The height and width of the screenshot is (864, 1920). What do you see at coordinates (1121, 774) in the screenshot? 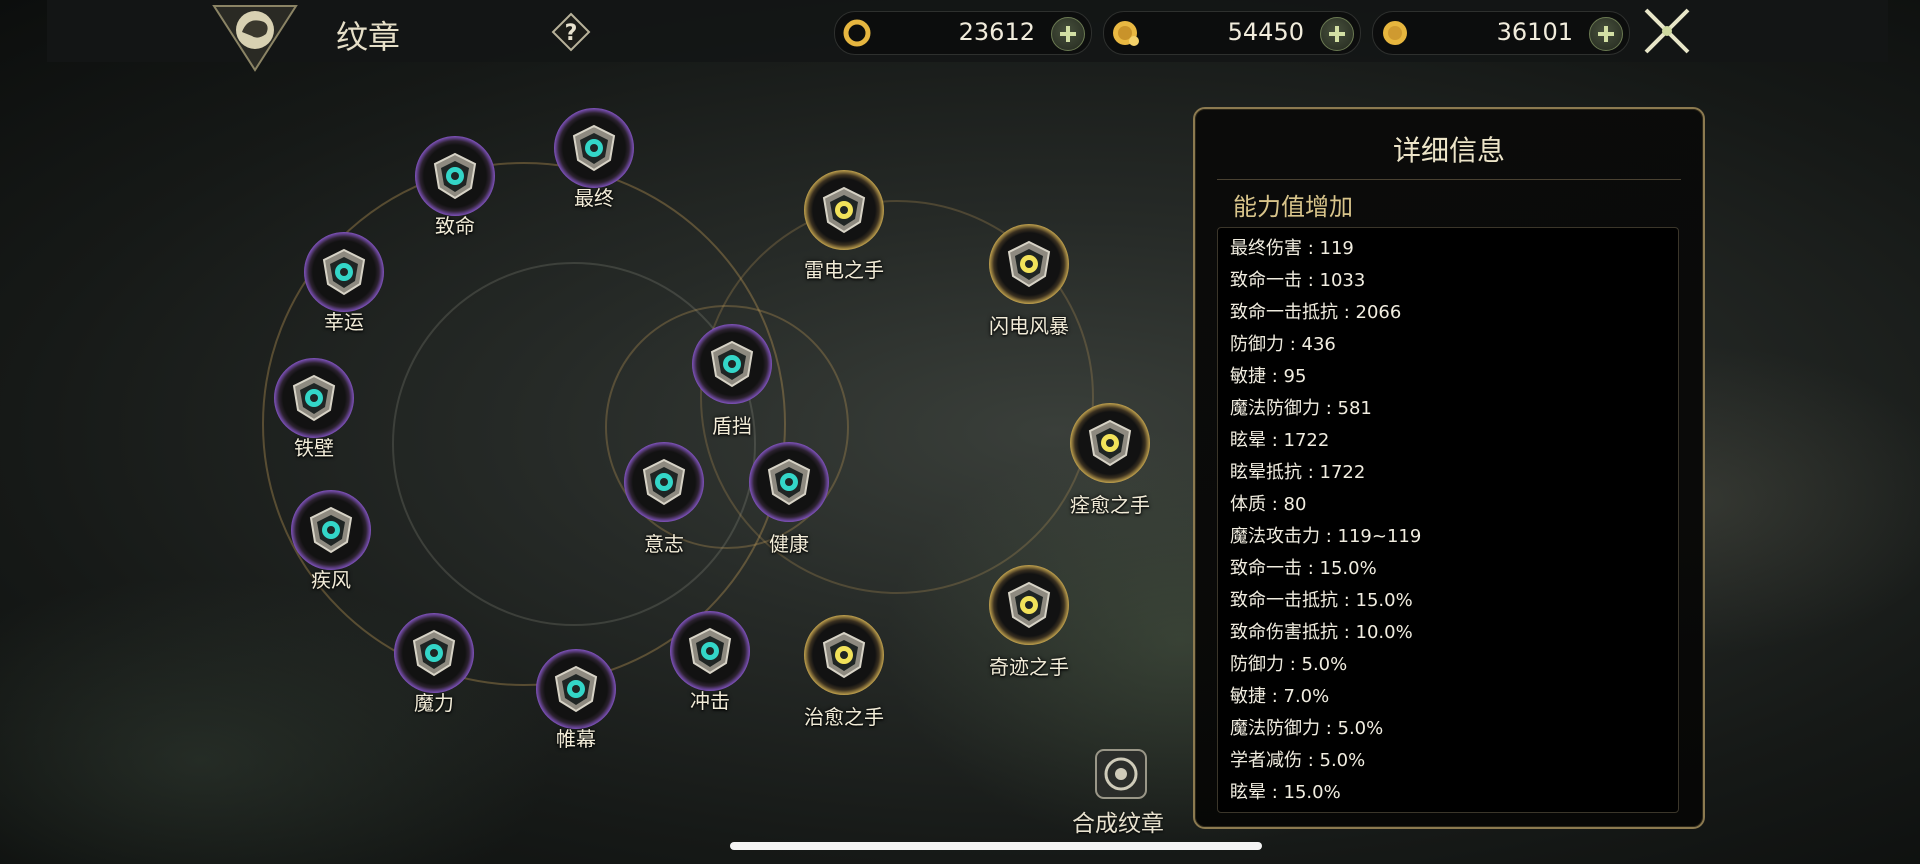
I see `emblem-synthesize-icon` at bounding box center [1121, 774].